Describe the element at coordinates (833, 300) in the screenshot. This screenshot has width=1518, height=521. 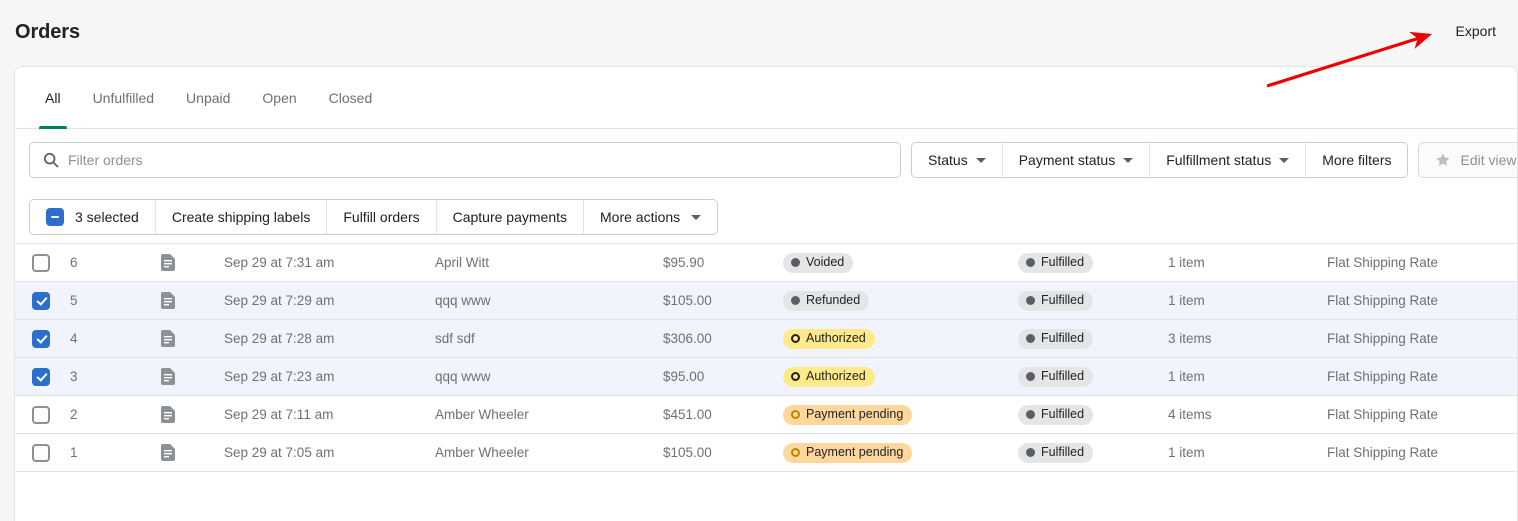
I see `payment-status-label: Refunded` at that location.